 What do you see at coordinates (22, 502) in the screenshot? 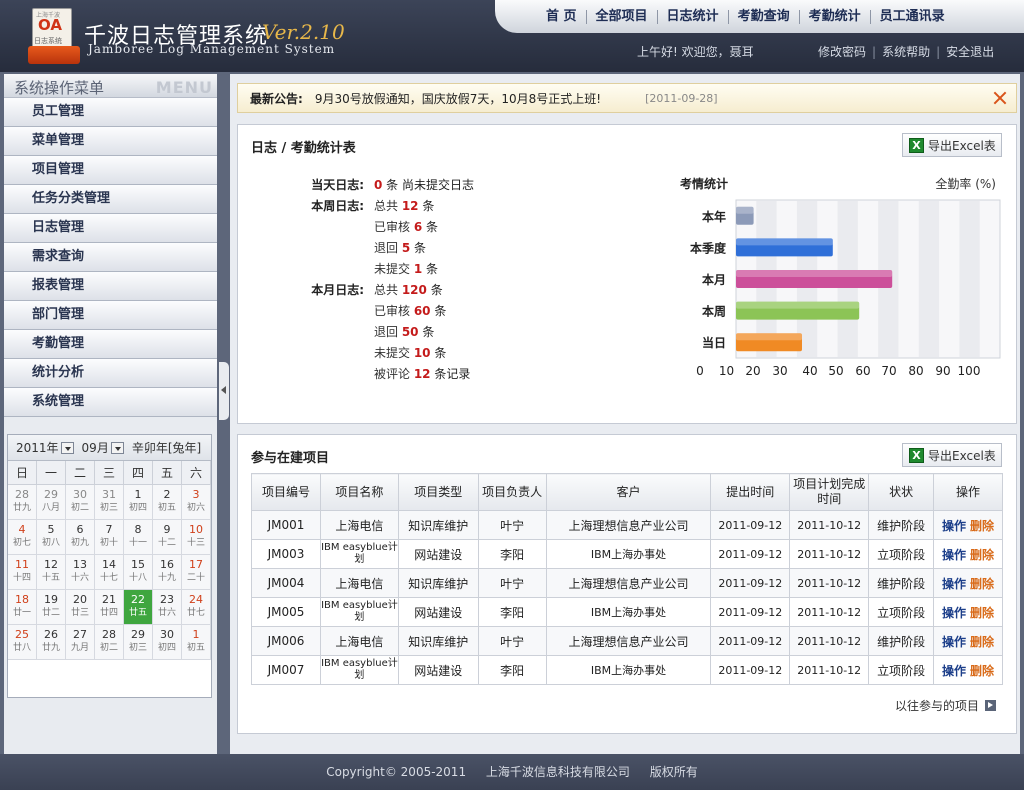
I see `calendar-day: 28 廿九` at bounding box center [22, 502].